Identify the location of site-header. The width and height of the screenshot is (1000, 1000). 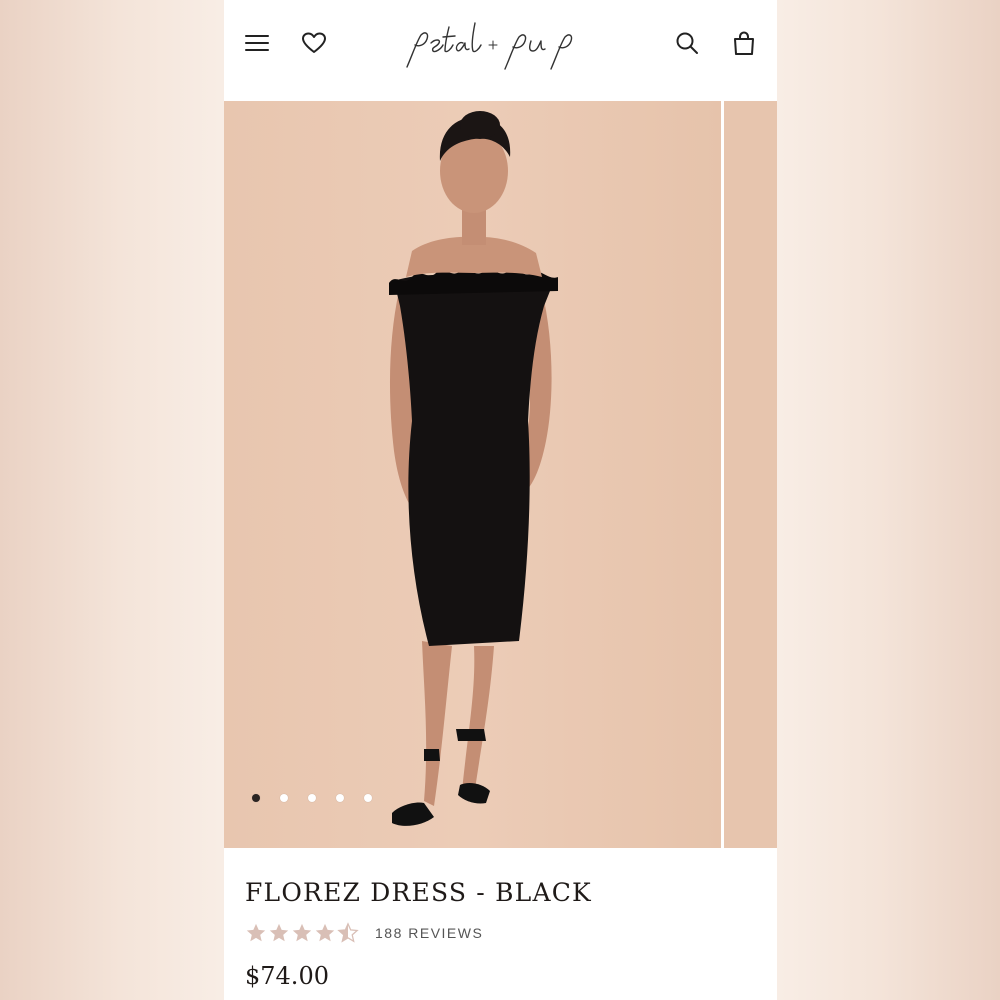
(500, 50).